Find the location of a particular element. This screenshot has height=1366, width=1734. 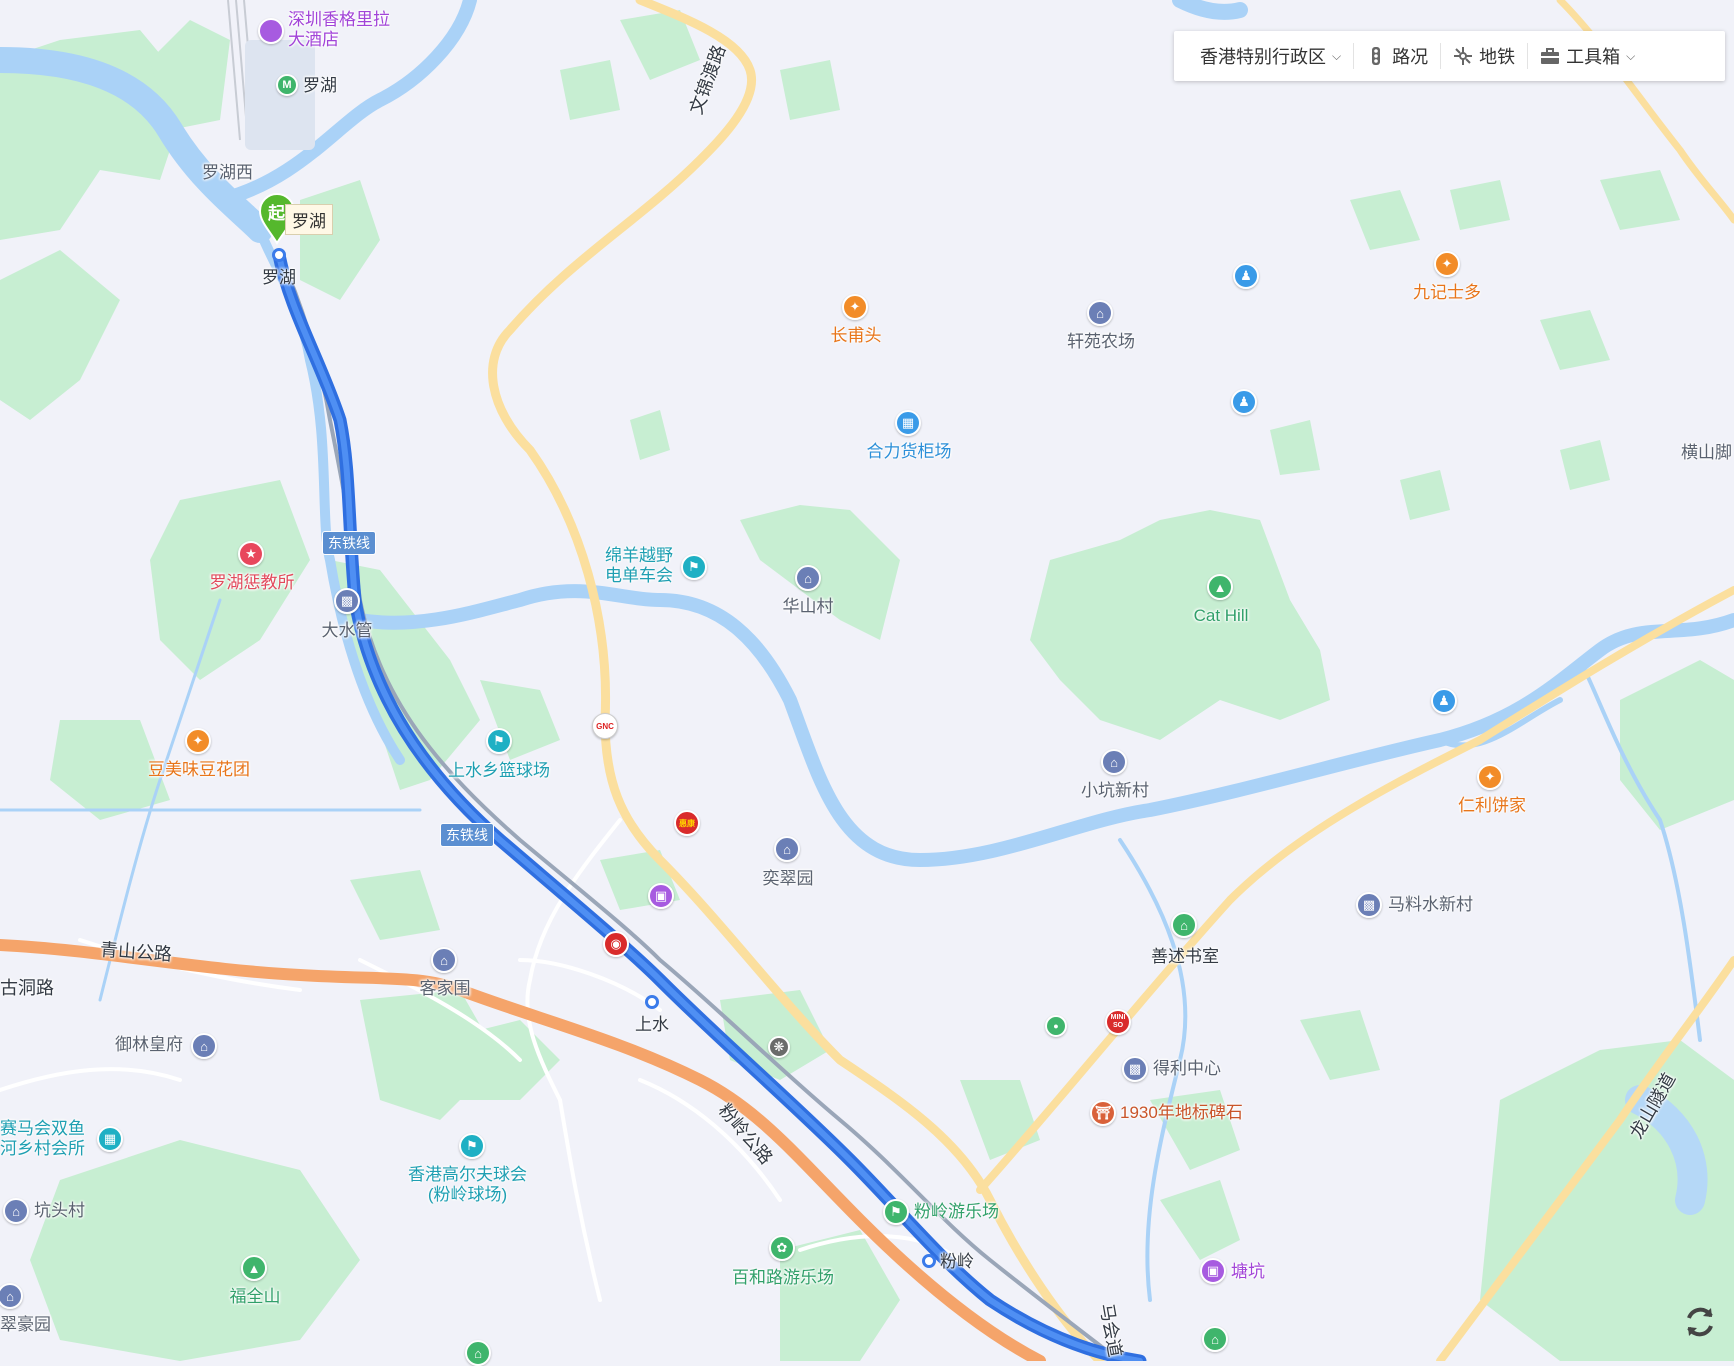

metro-label-lo-wu: 罗湖 is located at coordinates (320, 85).